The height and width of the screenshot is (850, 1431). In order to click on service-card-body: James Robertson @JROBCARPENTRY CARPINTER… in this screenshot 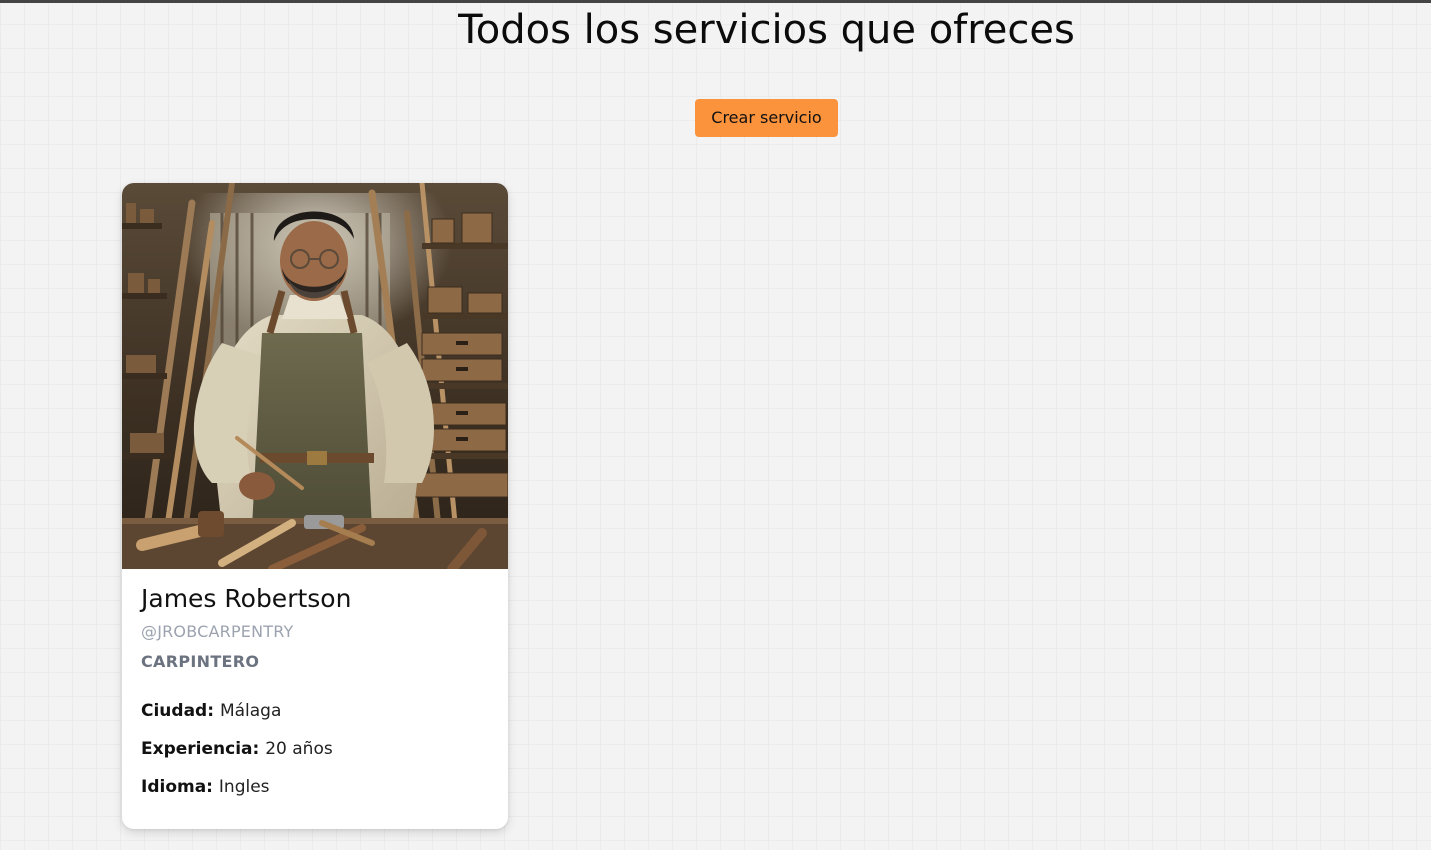, I will do `click(316, 691)`.